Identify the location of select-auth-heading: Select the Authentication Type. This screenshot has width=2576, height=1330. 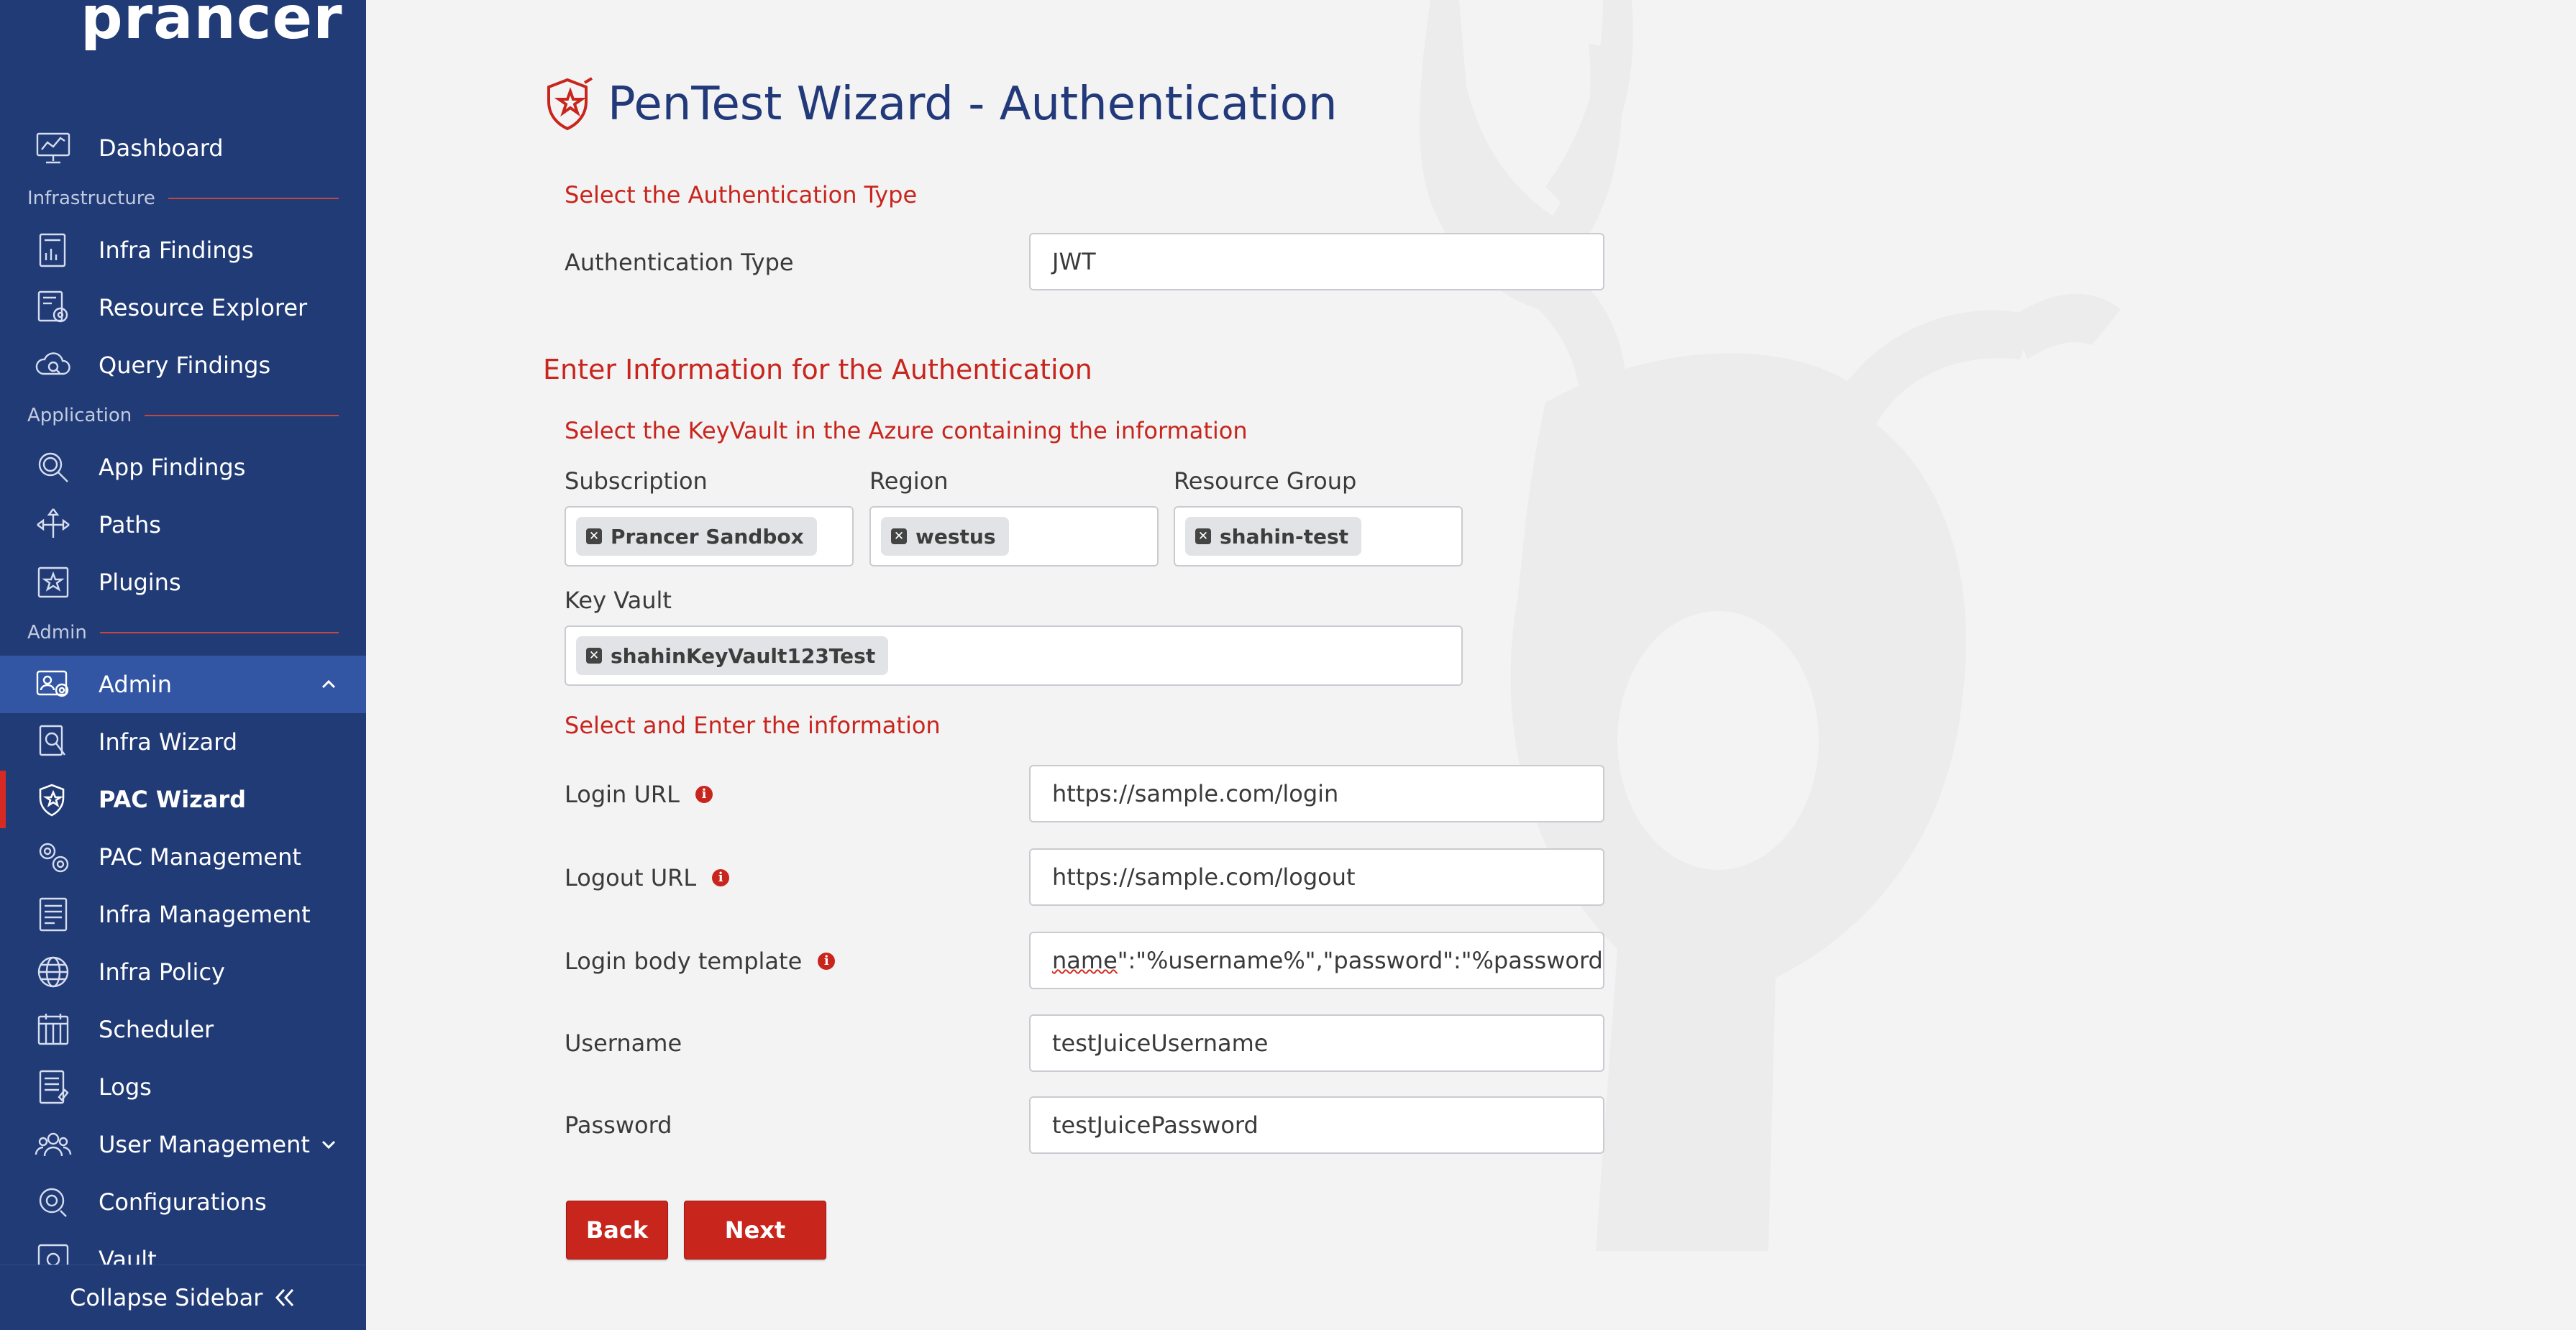
(741, 194).